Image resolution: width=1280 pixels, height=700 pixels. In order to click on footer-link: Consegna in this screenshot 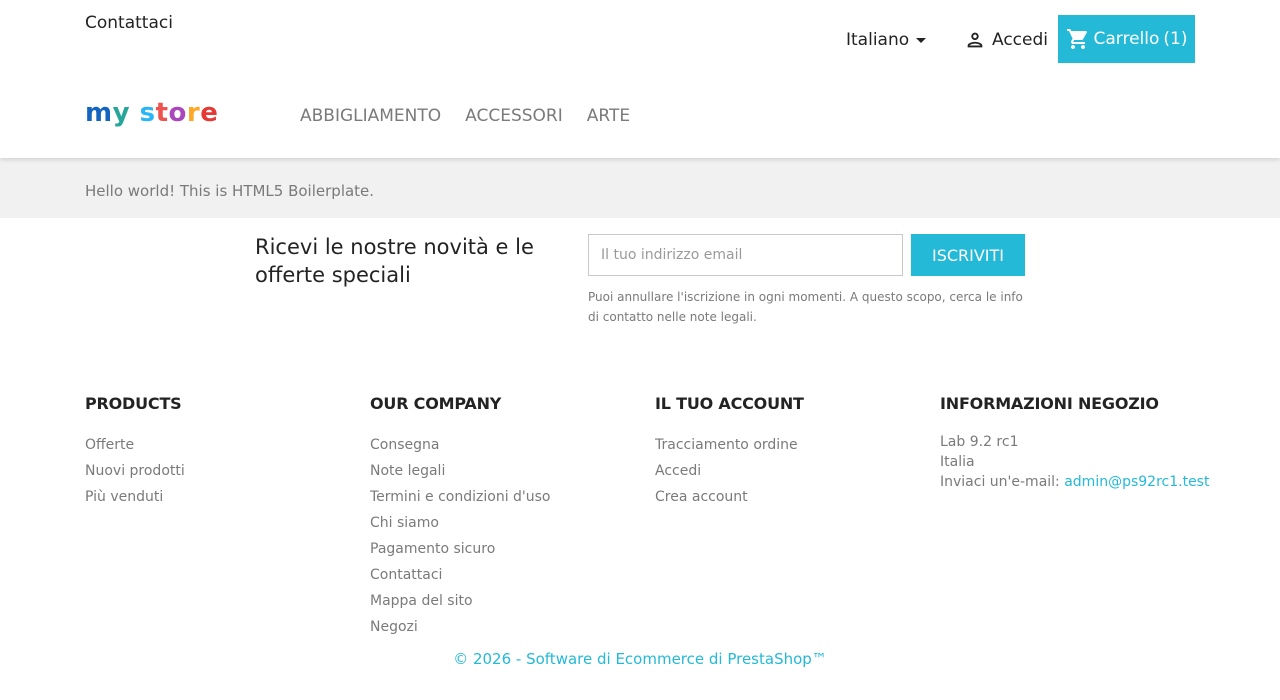, I will do `click(460, 445)`.